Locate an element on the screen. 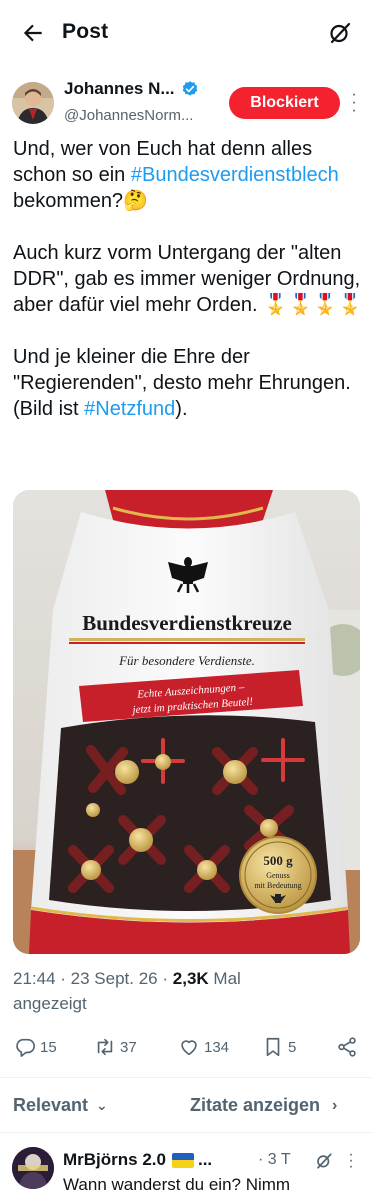 Image resolution: width=373 pixels, height=1199 pixels. like-count: 134 is located at coordinates (217, 1047).